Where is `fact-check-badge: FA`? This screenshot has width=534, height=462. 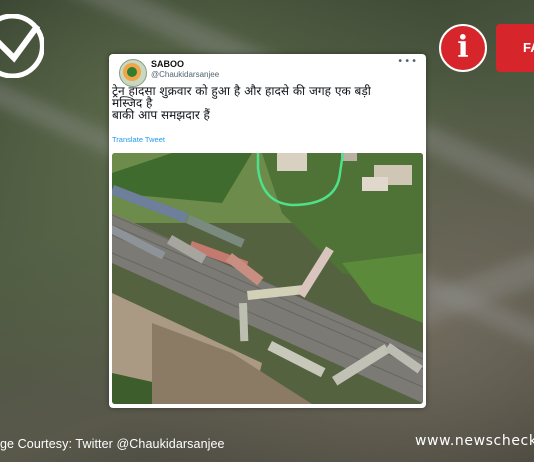
fact-check-badge: FA is located at coordinates (515, 48).